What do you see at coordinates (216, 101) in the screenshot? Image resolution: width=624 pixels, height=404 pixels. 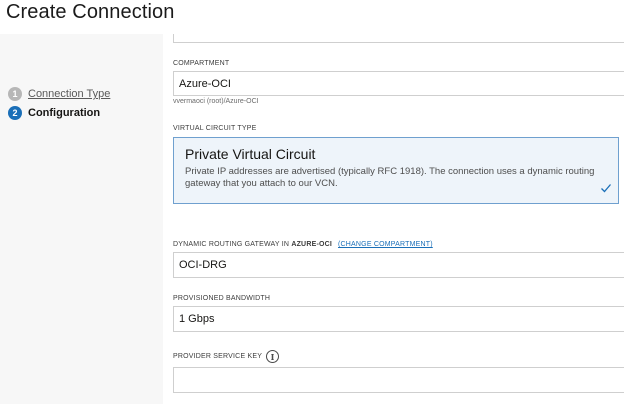 I see `compartment-path-hint: vvermaoci (root)/Azure-OCI` at bounding box center [216, 101].